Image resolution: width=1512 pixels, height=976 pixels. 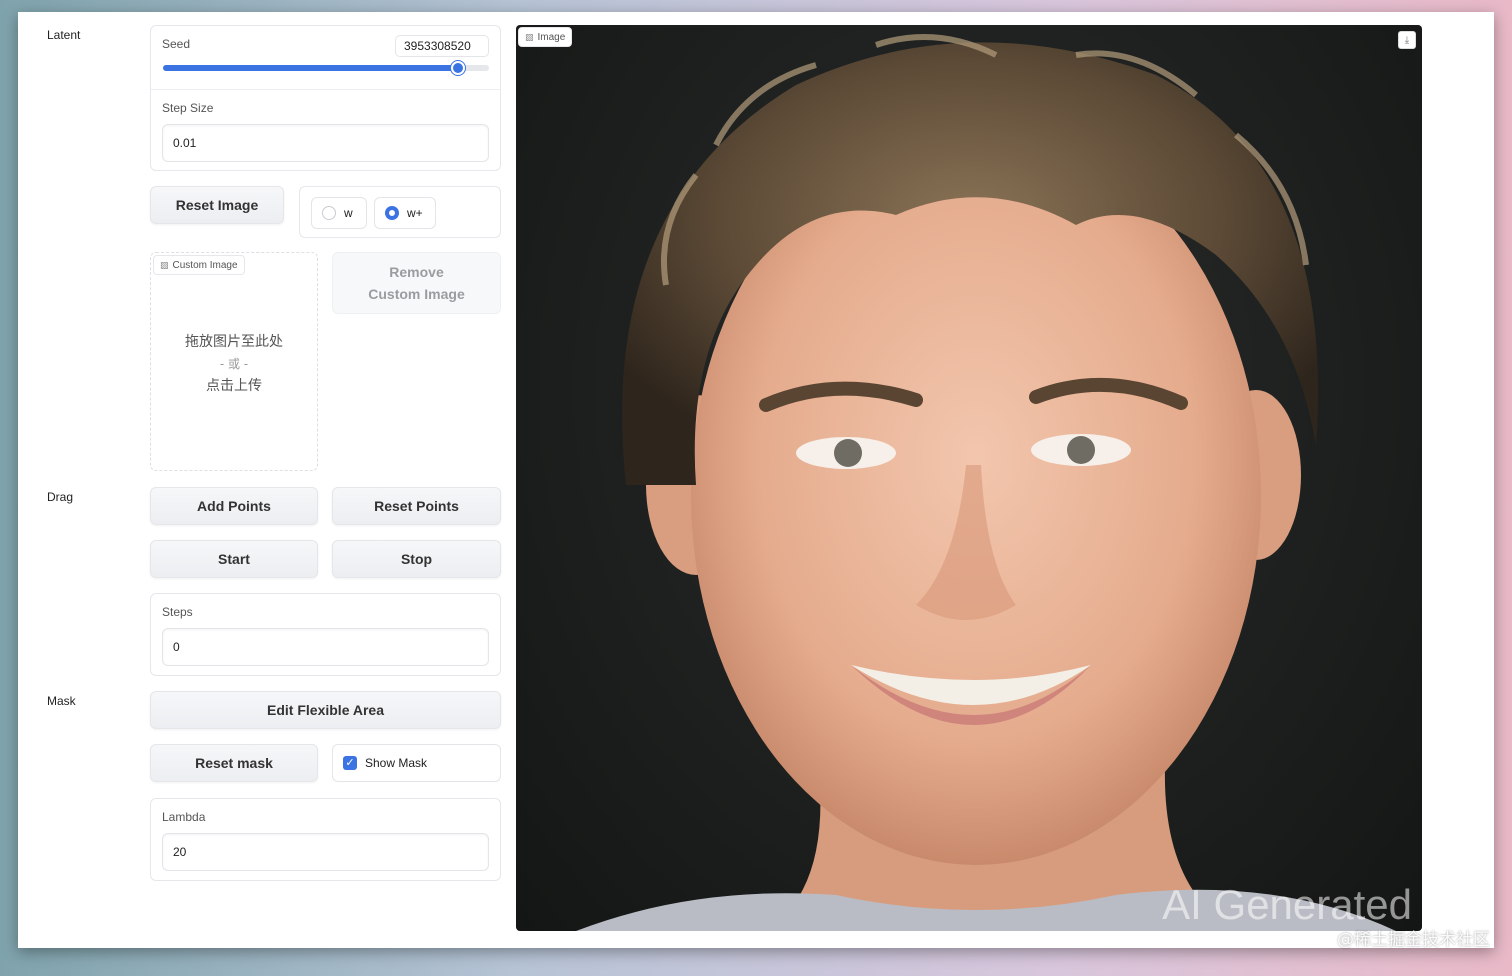 What do you see at coordinates (325, 89) in the screenshot?
I see `divider` at bounding box center [325, 89].